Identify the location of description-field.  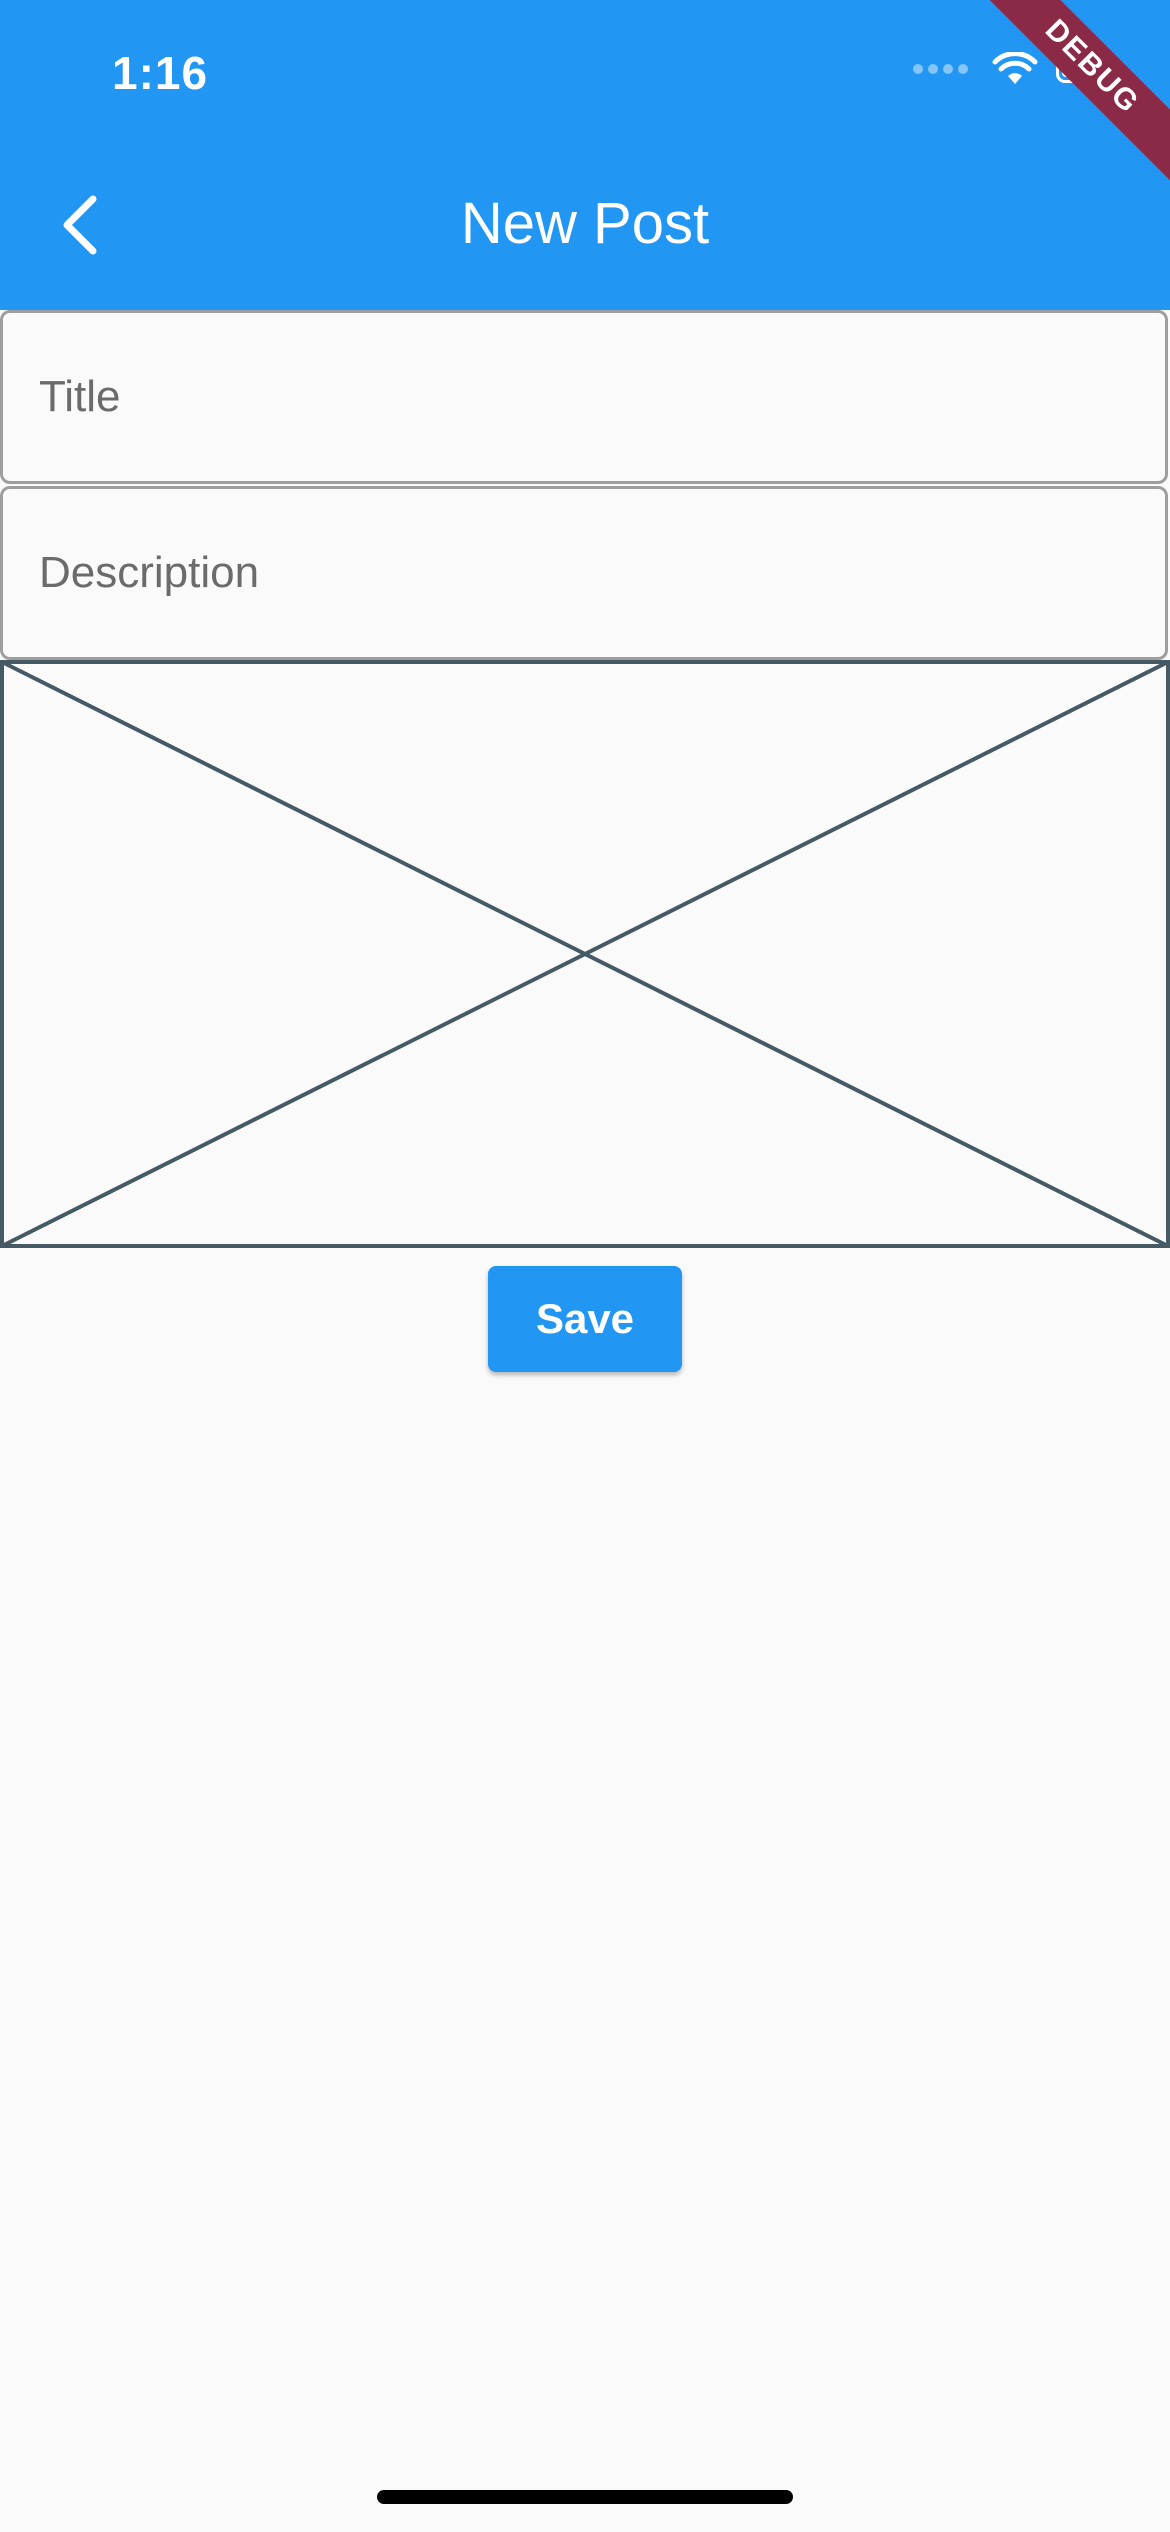
(584, 573).